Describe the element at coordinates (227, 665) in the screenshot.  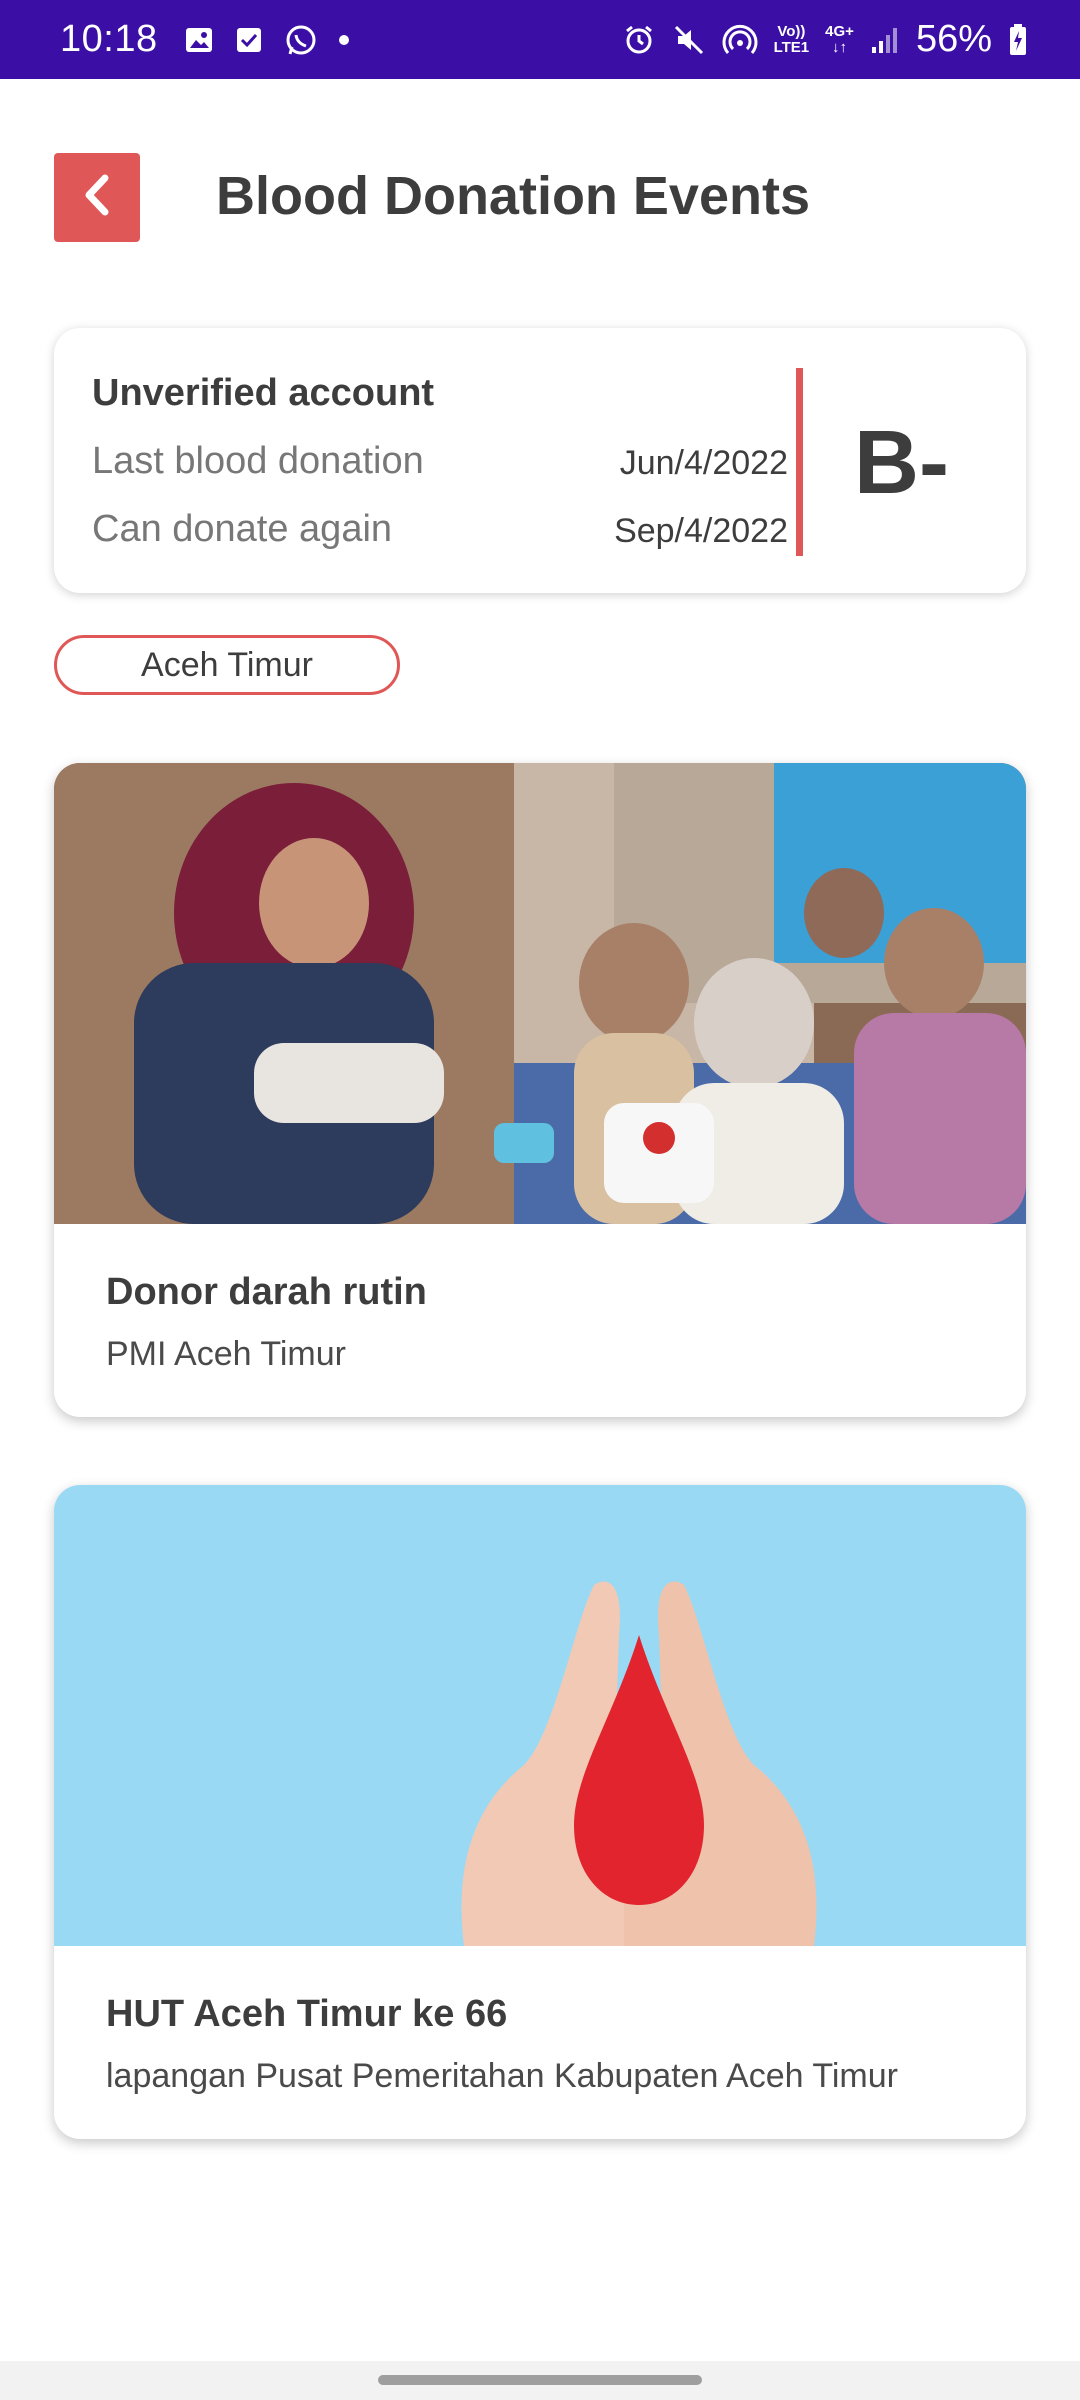
I see `region-filter-chip: Aceh Timur` at that location.